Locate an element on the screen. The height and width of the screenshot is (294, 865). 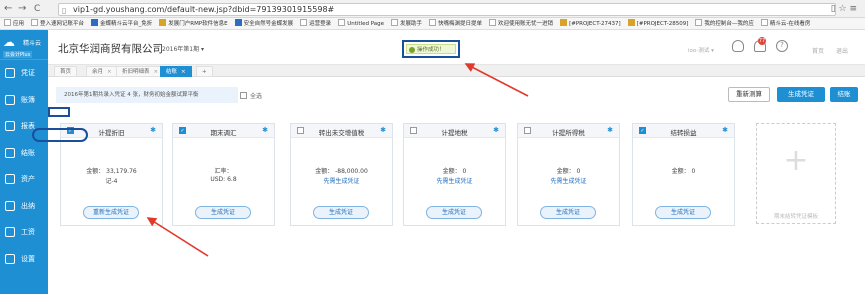
asset-icon is located at coordinates (10, 179).